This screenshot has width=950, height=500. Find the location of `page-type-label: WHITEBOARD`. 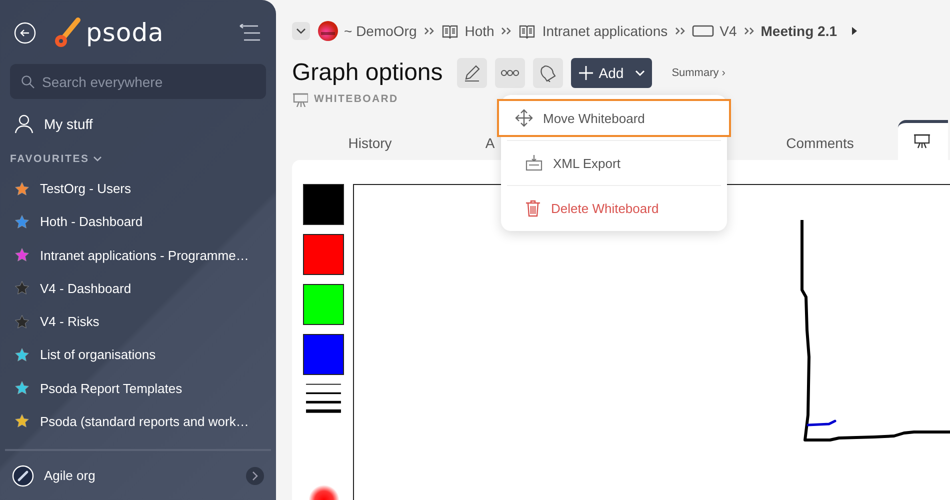

page-type-label: WHITEBOARD is located at coordinates (356, 99).